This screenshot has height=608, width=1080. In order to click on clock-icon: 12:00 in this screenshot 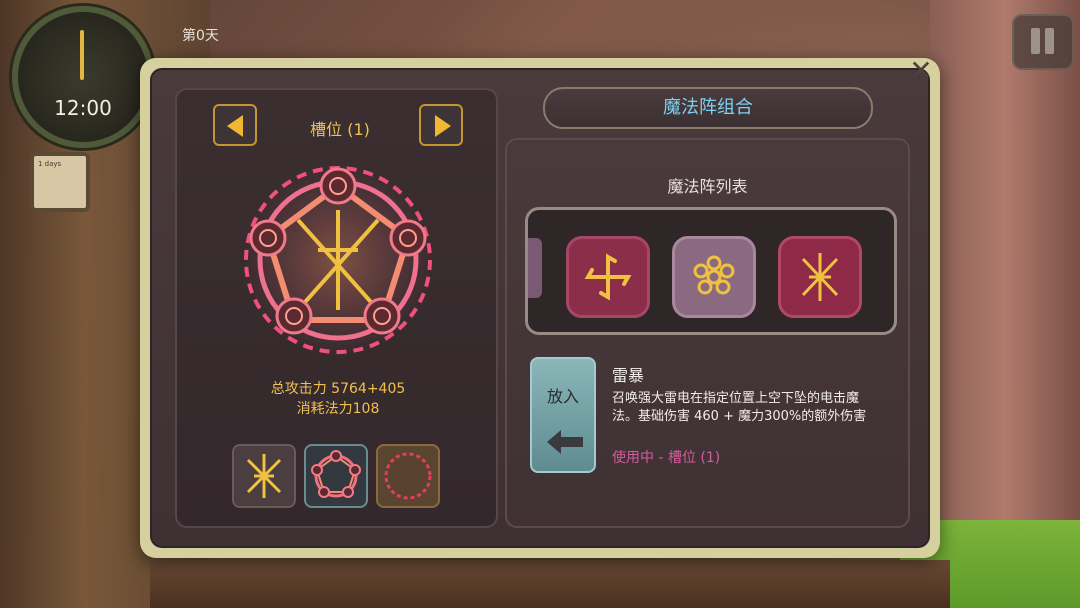, I will do `click(83, 77)`.